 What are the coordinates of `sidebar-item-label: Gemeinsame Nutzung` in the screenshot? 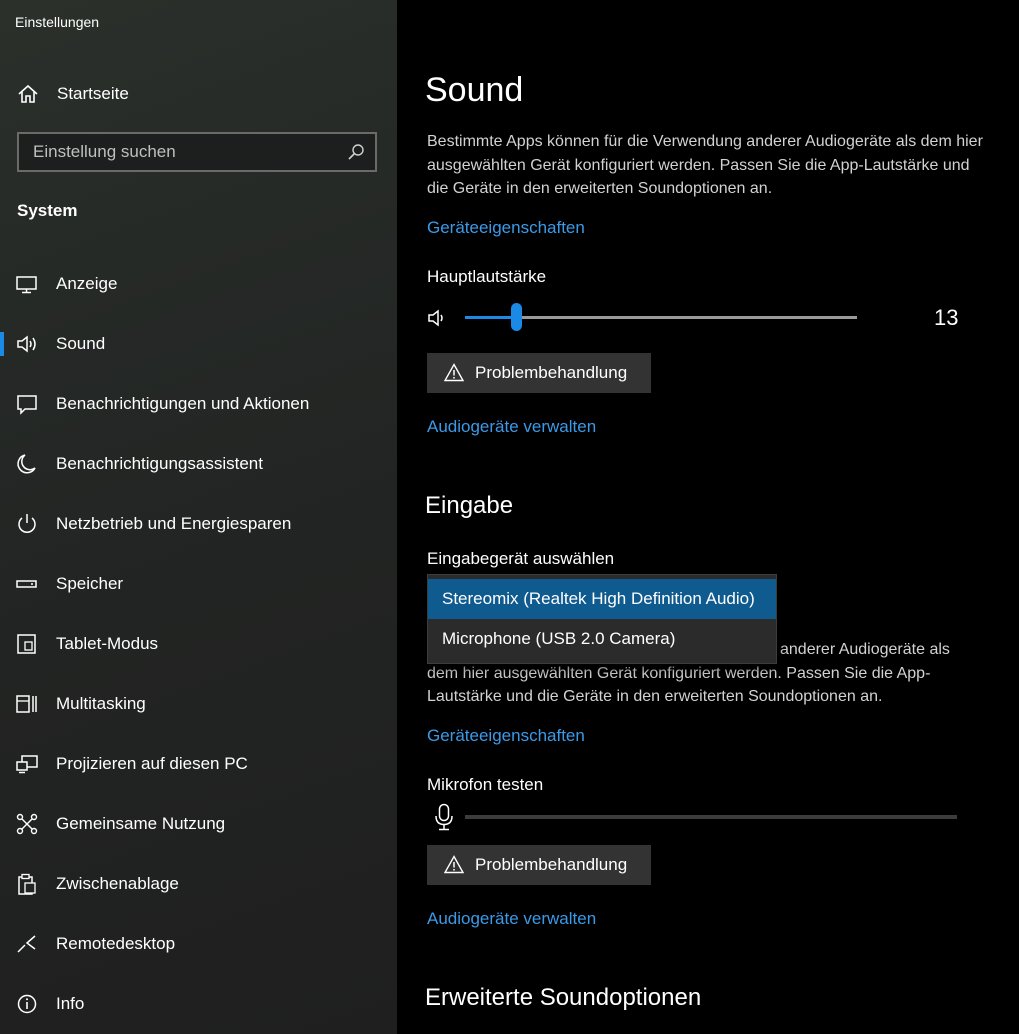 It's located at (141, 823).